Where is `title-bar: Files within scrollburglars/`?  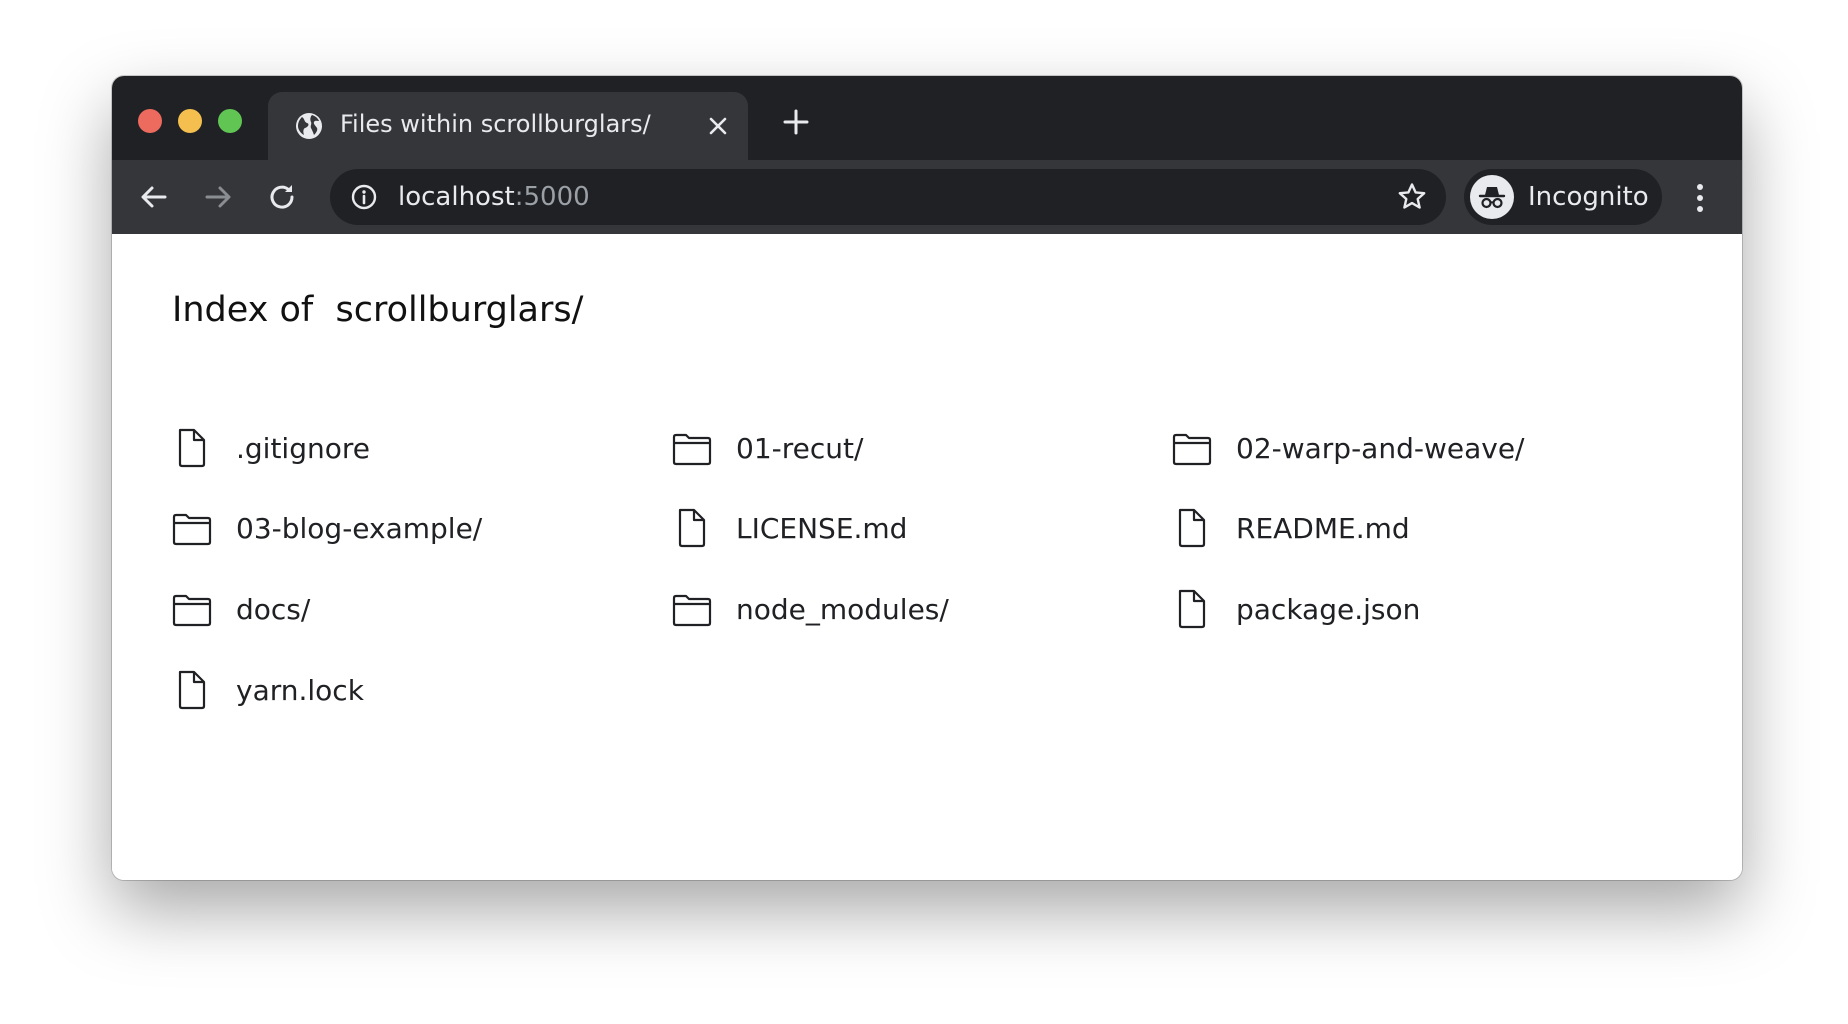
title-bar: Files within scrollburglars/ is located at coordinates (927, 118).